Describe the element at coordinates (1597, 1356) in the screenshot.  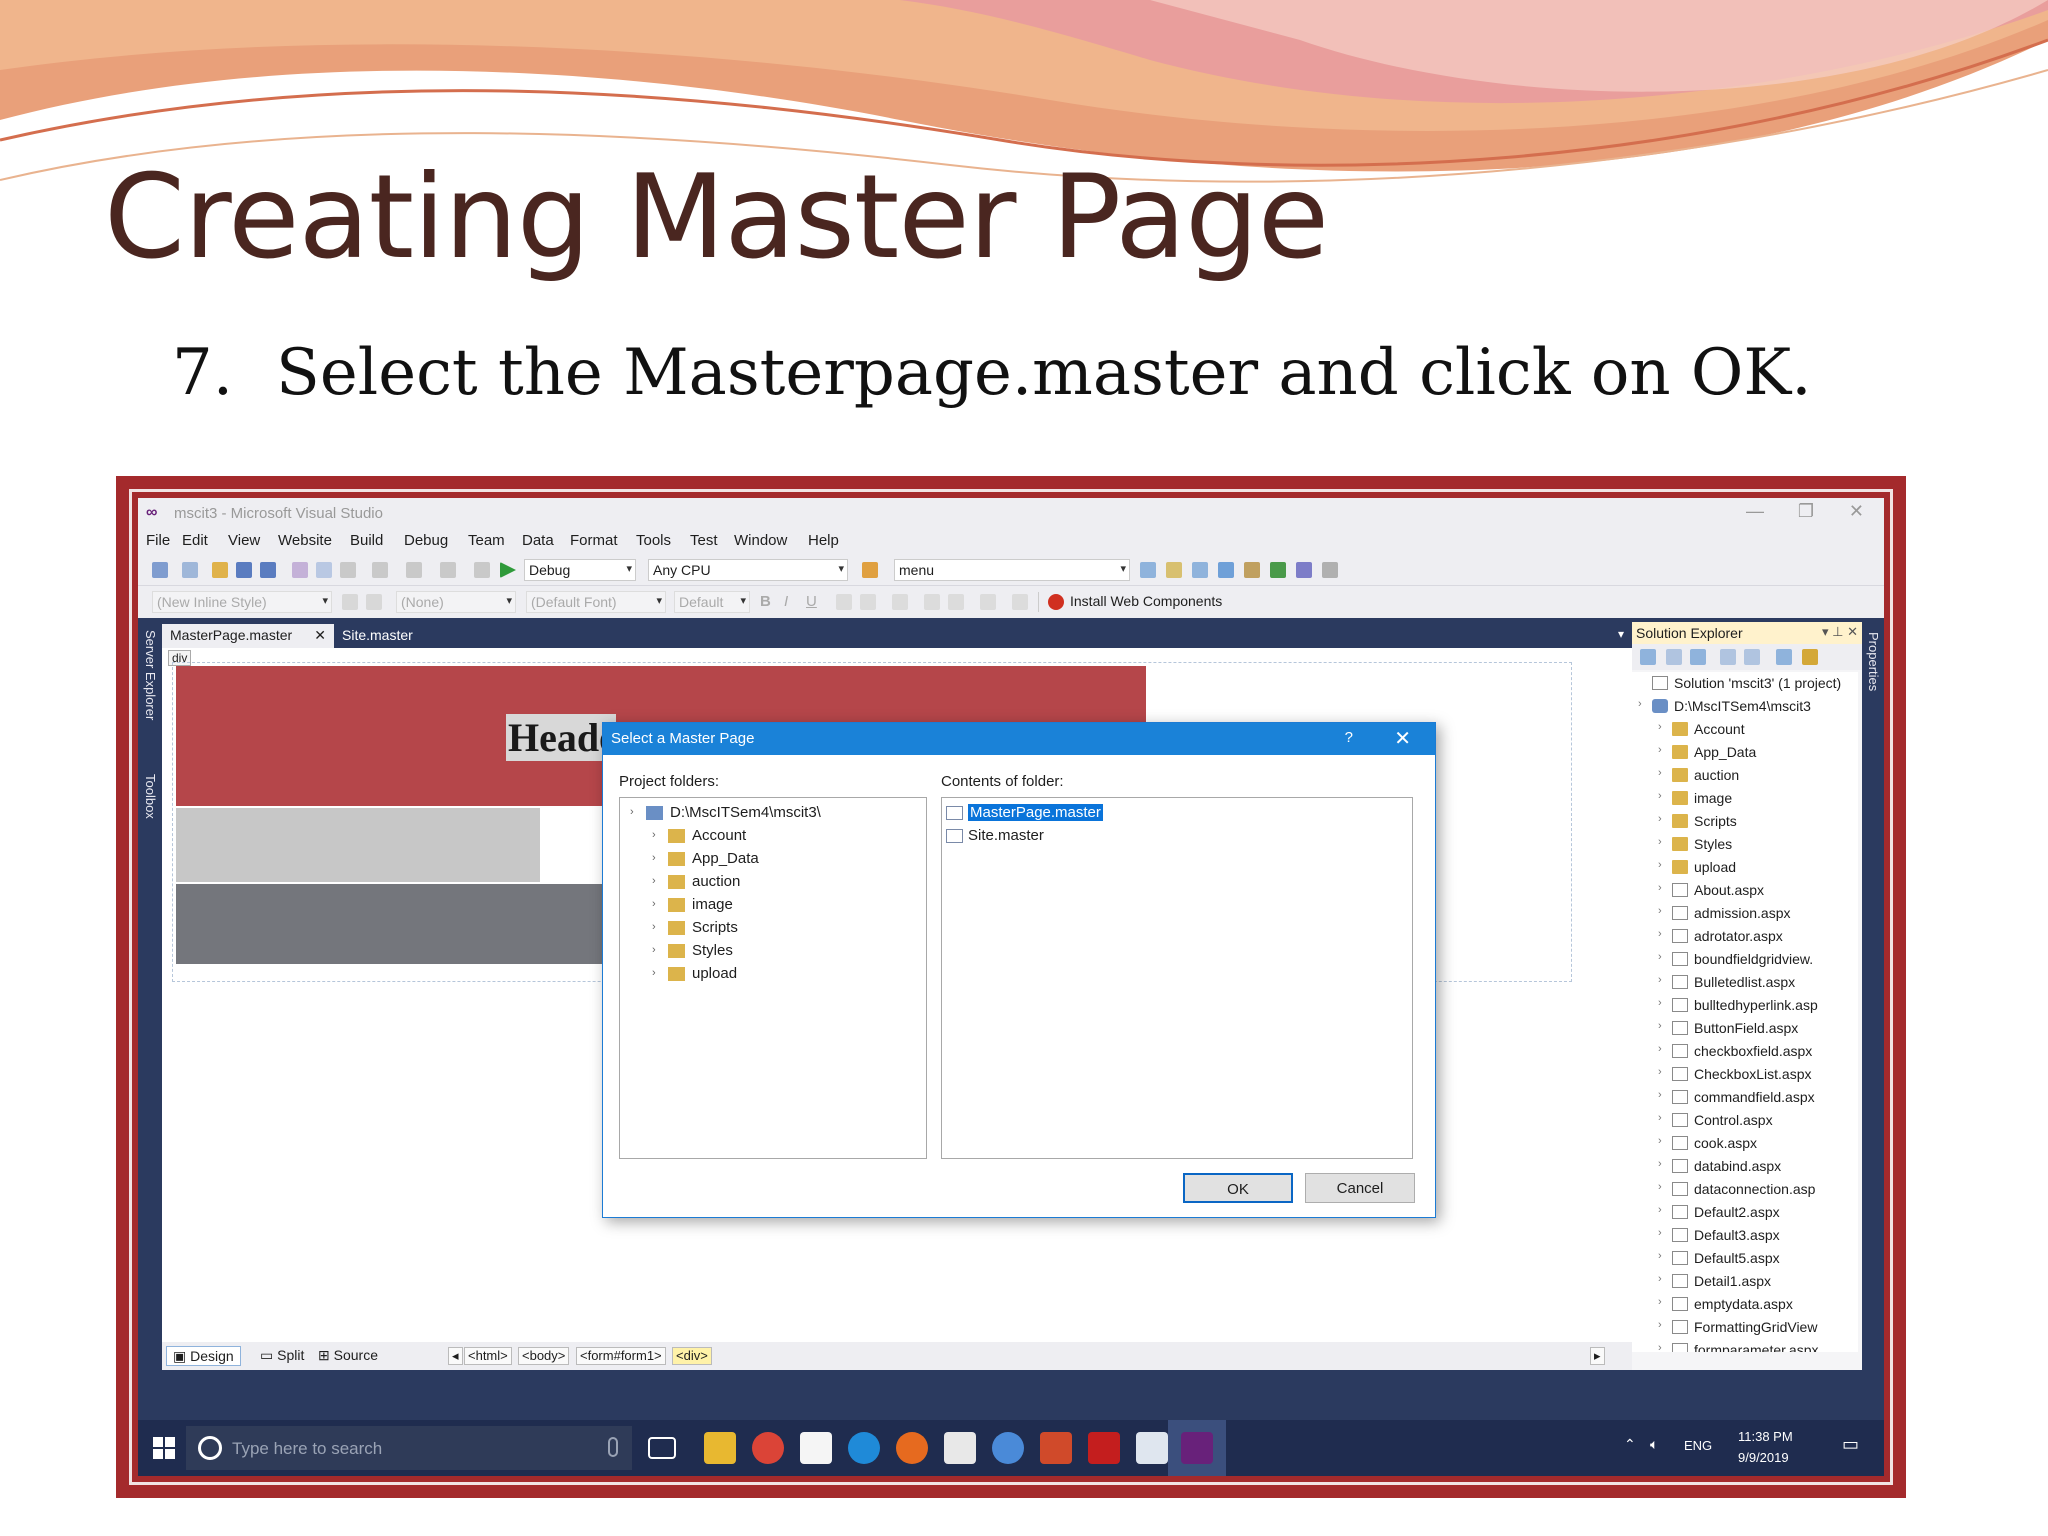
I see `tag-scroll-right-icon: ▸` at that location.